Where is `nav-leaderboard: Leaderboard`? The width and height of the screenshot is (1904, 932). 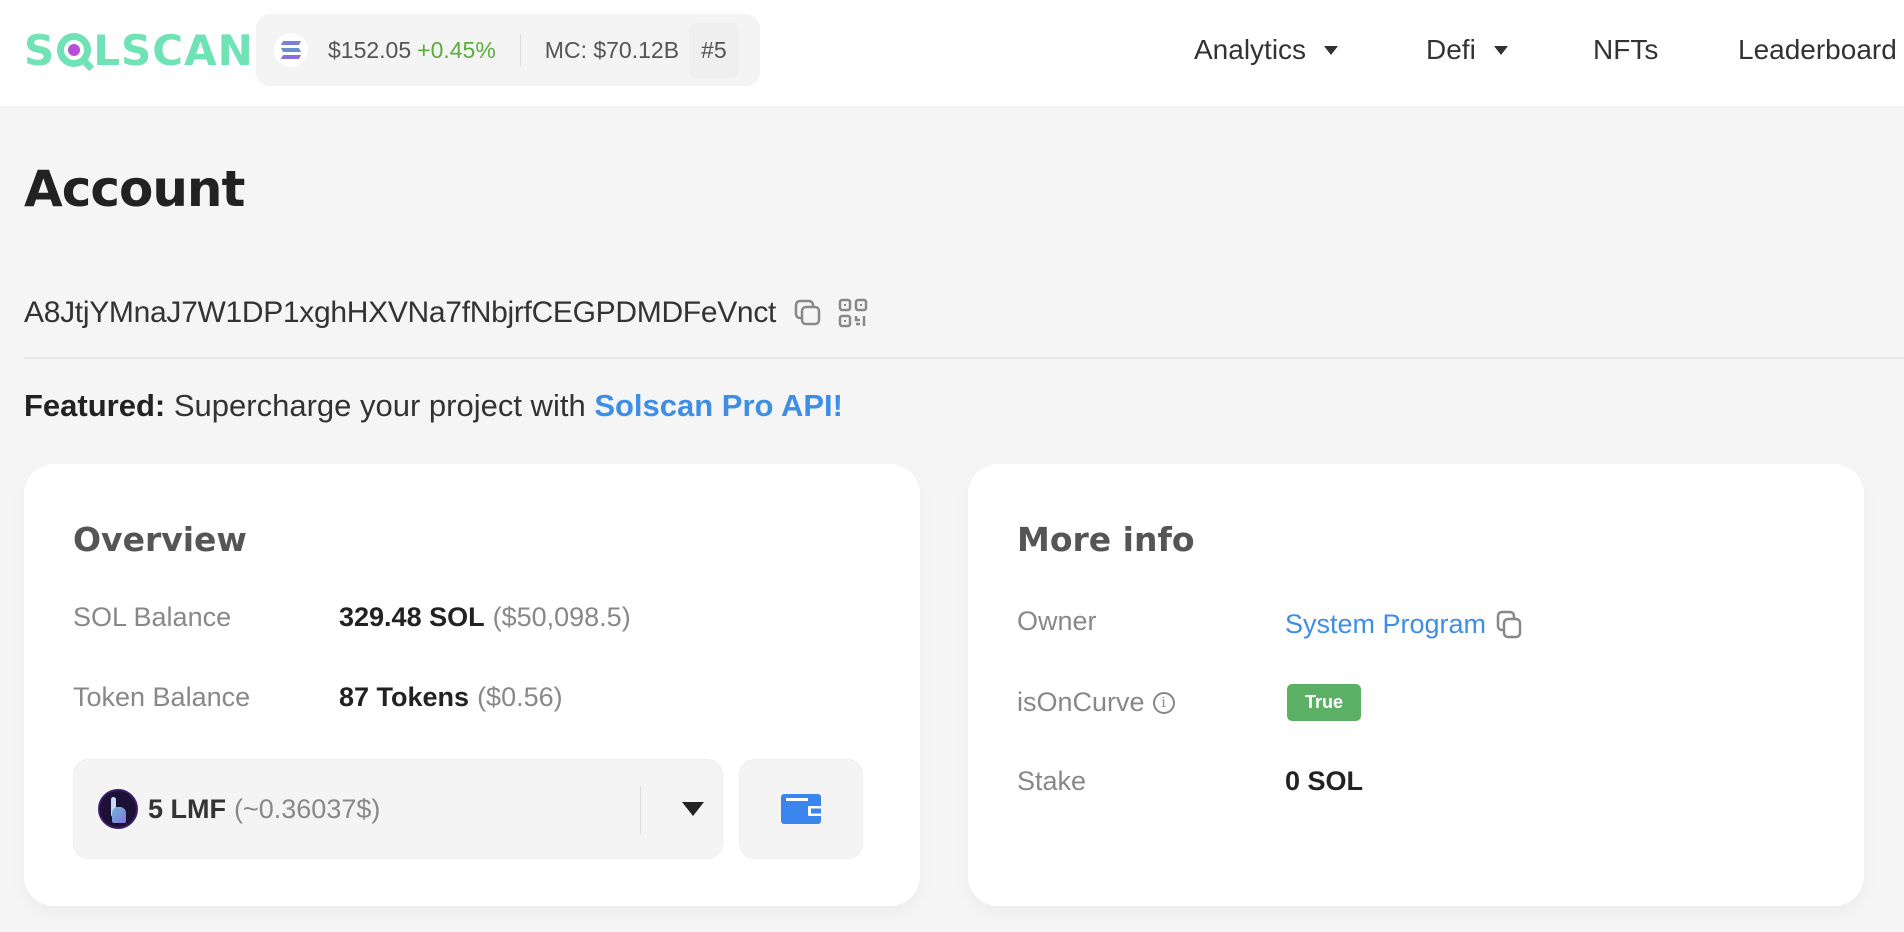
nav-leaderboard: Leaderboard is located at coordinates (1817, 50).